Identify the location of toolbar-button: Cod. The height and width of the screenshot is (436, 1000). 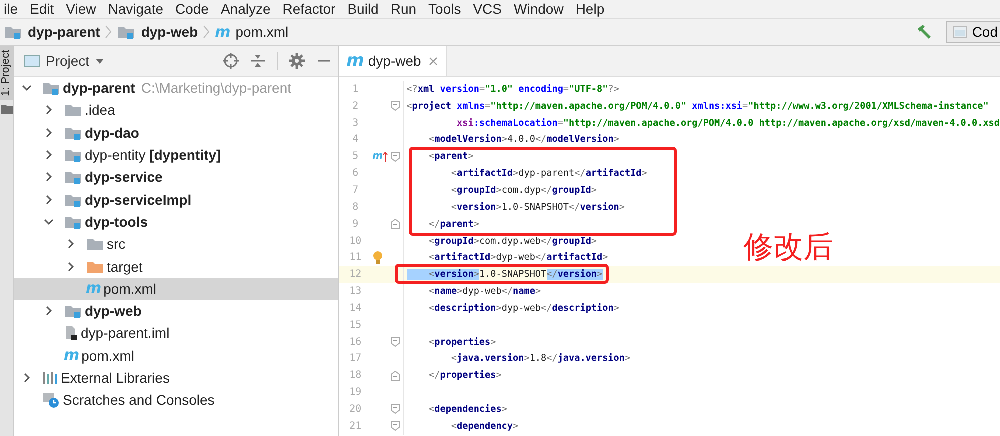
(973, 32).